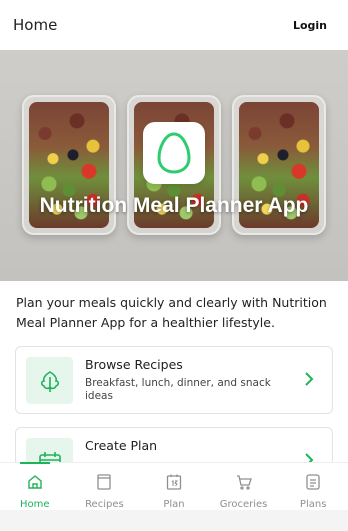  I want to click on system-bottom-bar, so click(174, 520).